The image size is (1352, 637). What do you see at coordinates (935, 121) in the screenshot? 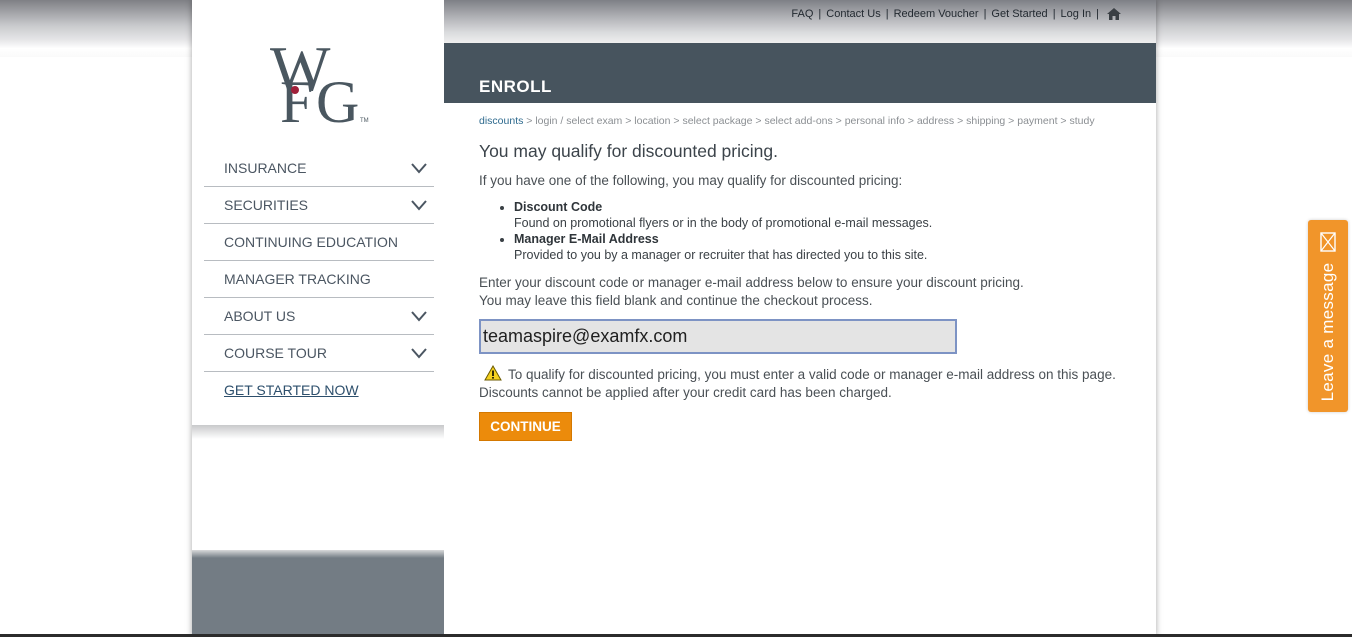
I see `breadcrumb-step: address` at bounding box center [935, 121].